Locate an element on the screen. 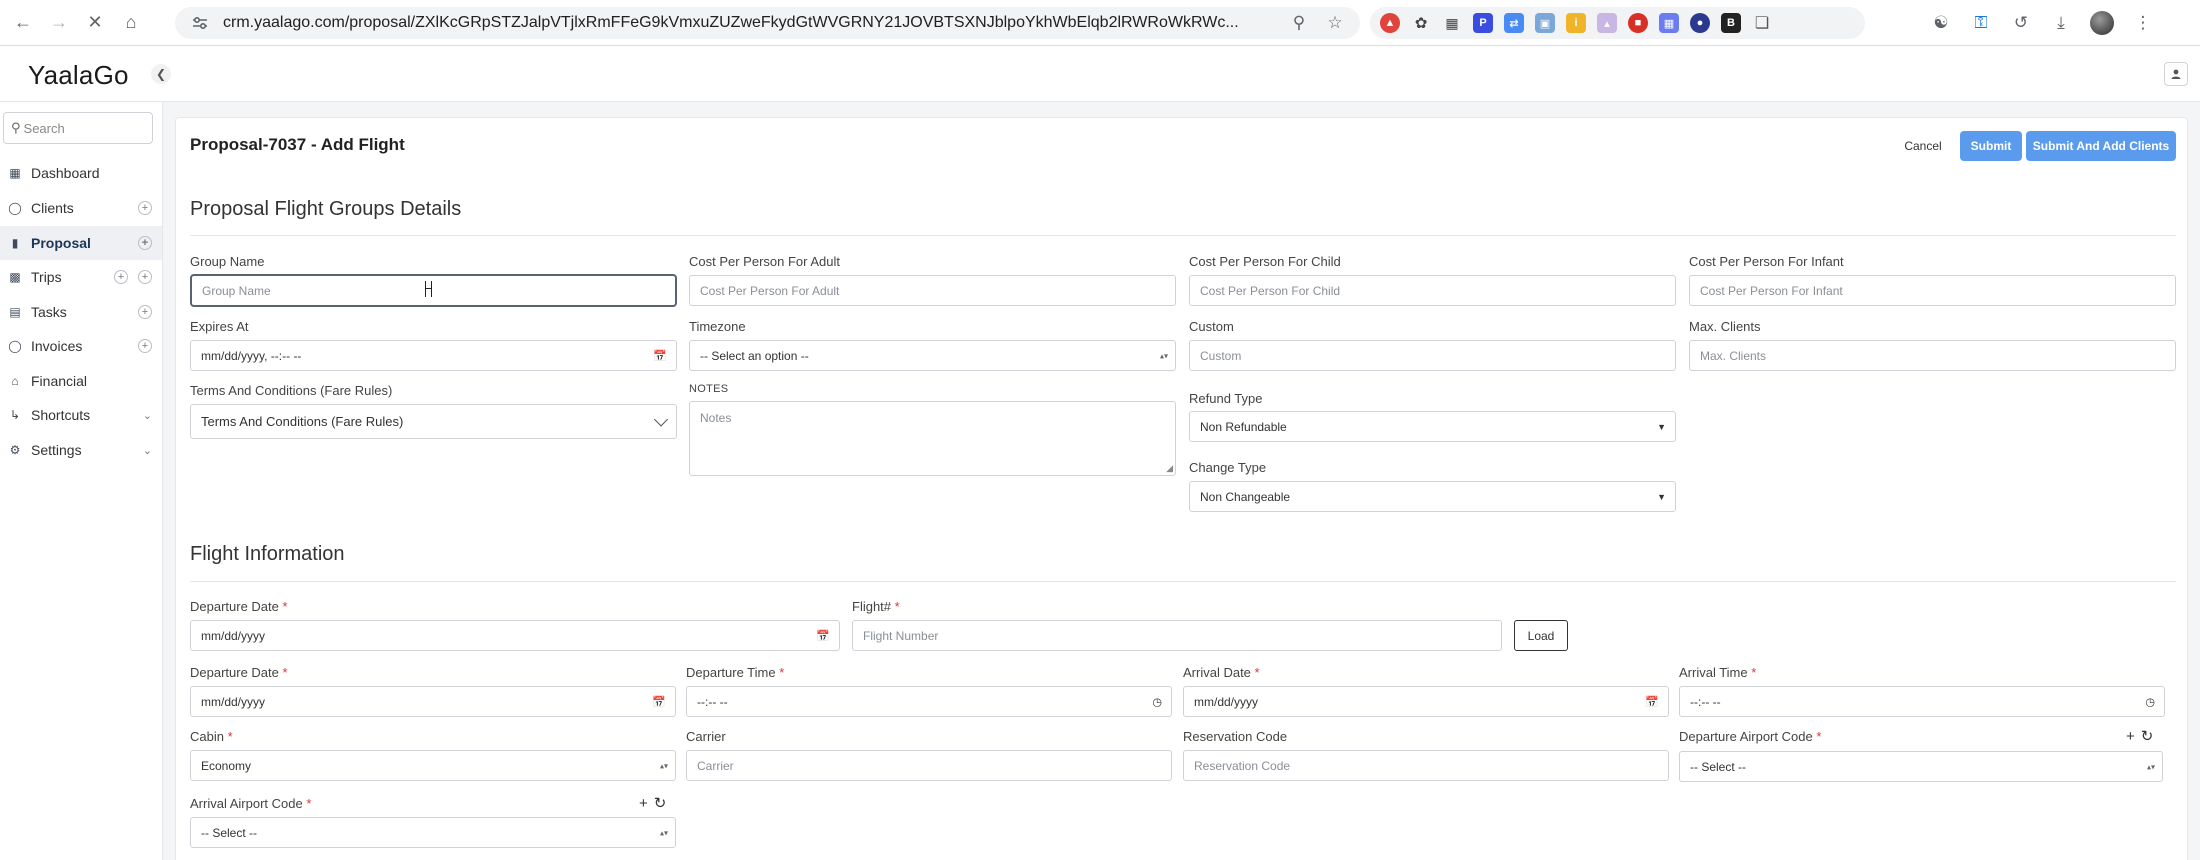 This screenshot has width=2200, height=860. add-trip-secondary-plus-icon: + is located at coordinates (145, 277).